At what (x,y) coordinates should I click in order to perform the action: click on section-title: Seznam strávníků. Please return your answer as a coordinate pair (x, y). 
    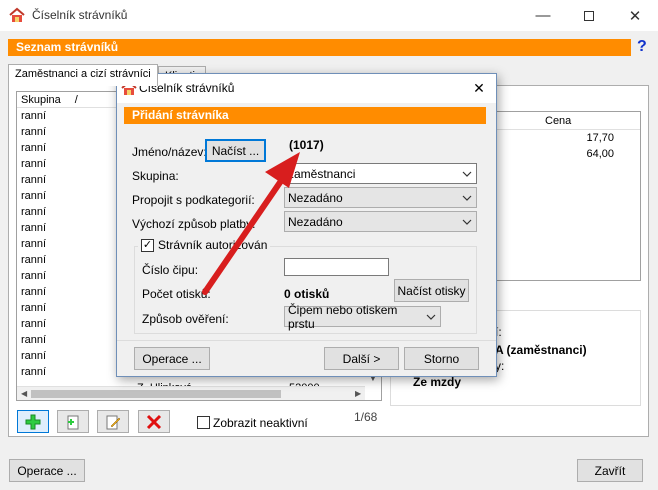
    Looking at the image, I should click on (67, 47).